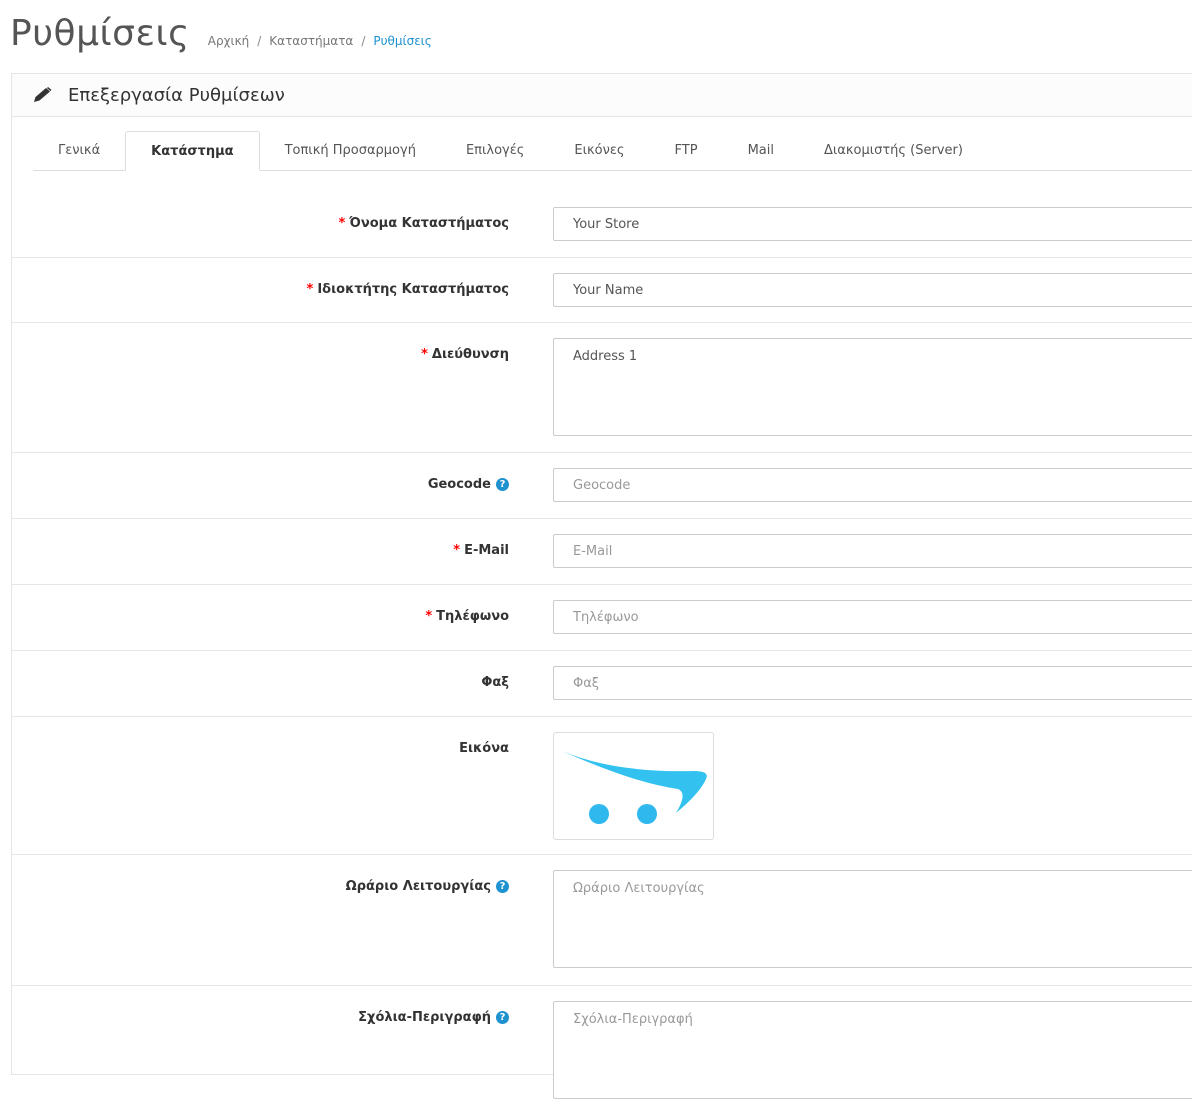 Image resolution: width=1192 pixels, height=1116 pixels. I want to click on tab-general: Γενικά, so click(79, 150).